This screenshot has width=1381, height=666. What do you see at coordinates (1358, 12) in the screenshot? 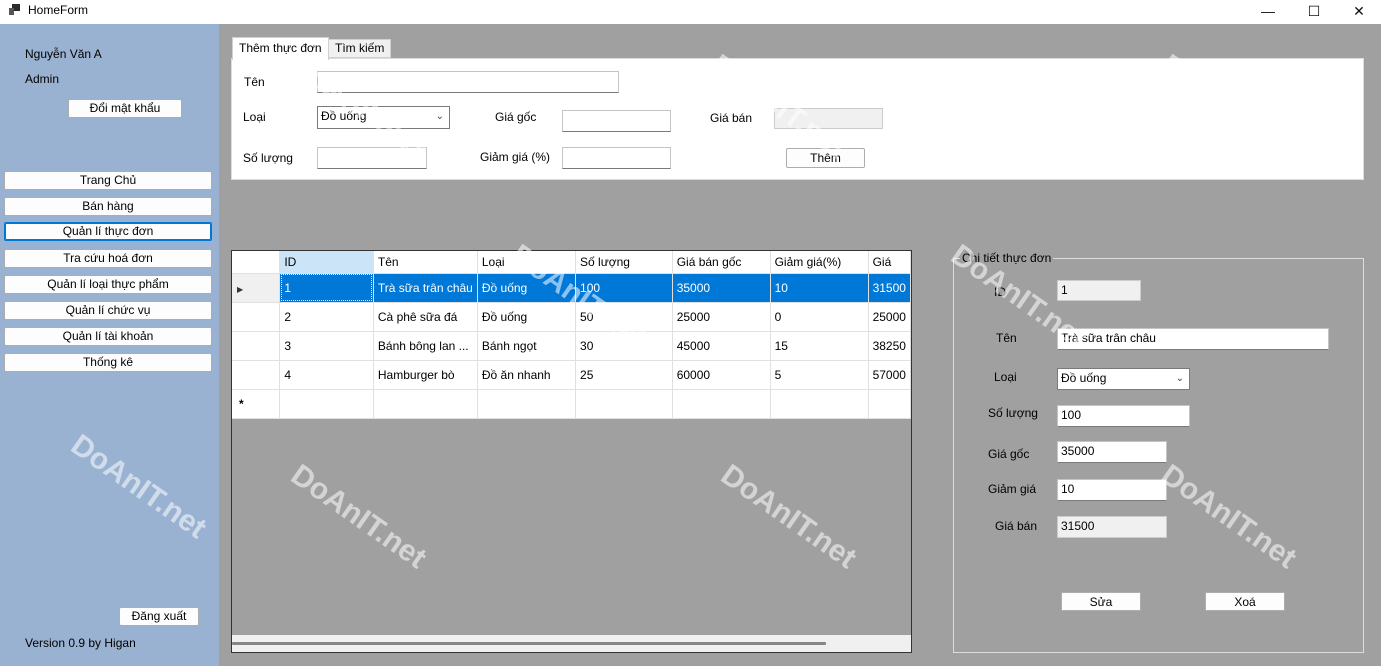
I see `close-button: ✕` at bounding box center [1358, 12].